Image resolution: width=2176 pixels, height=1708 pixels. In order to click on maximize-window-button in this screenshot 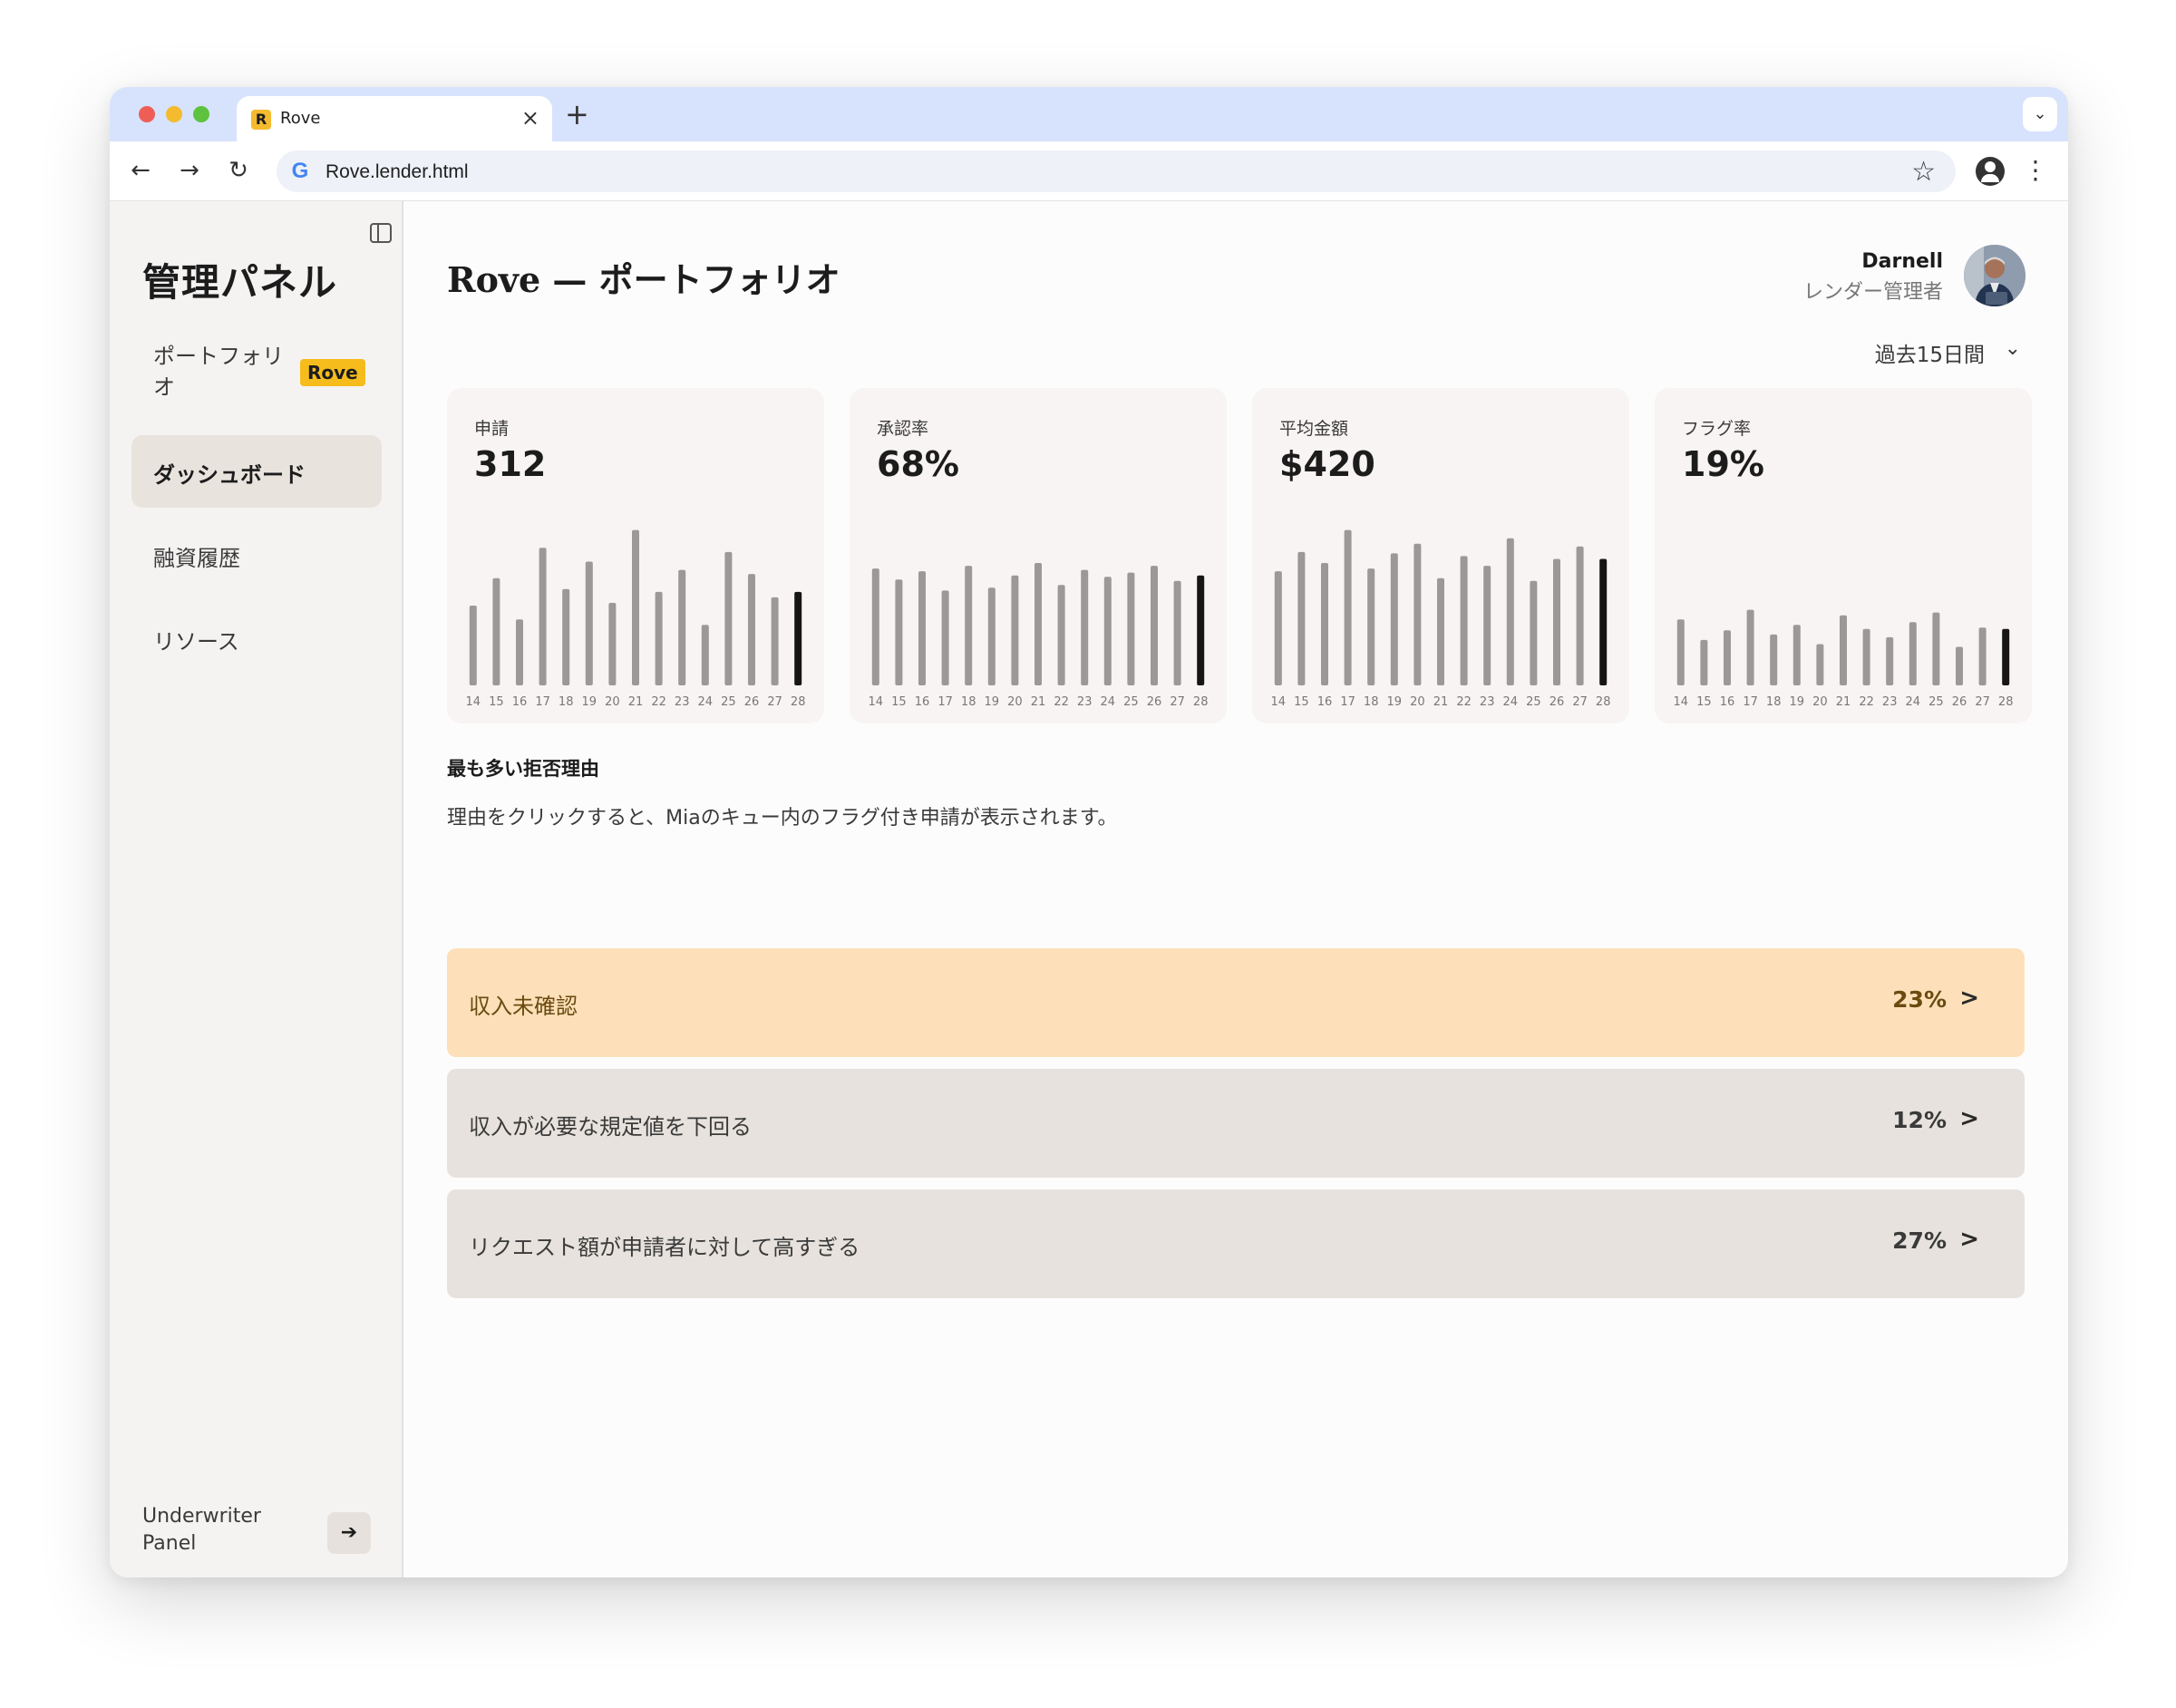, I will do `click(201, 114)`.